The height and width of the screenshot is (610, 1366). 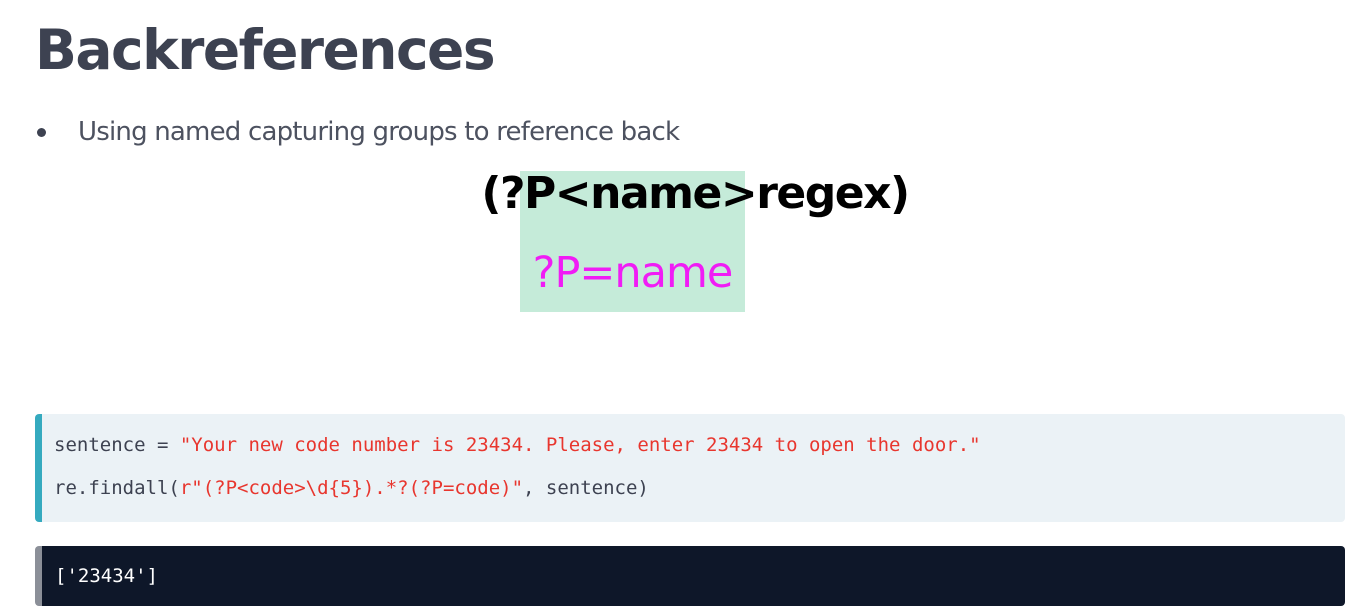 What do you see at coordinates (106, 576) in the screenshot?
I see `output-text: ['23434']` at bounding box center [106, 576].